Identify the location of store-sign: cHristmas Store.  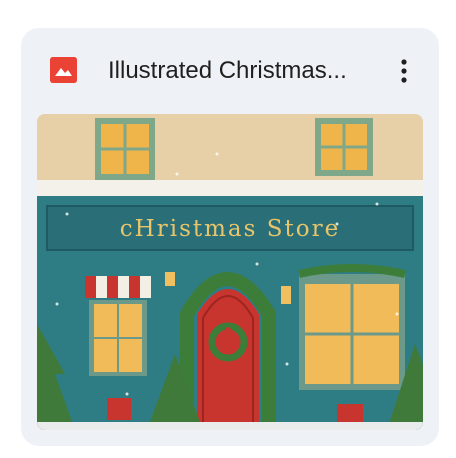
(230, 228).